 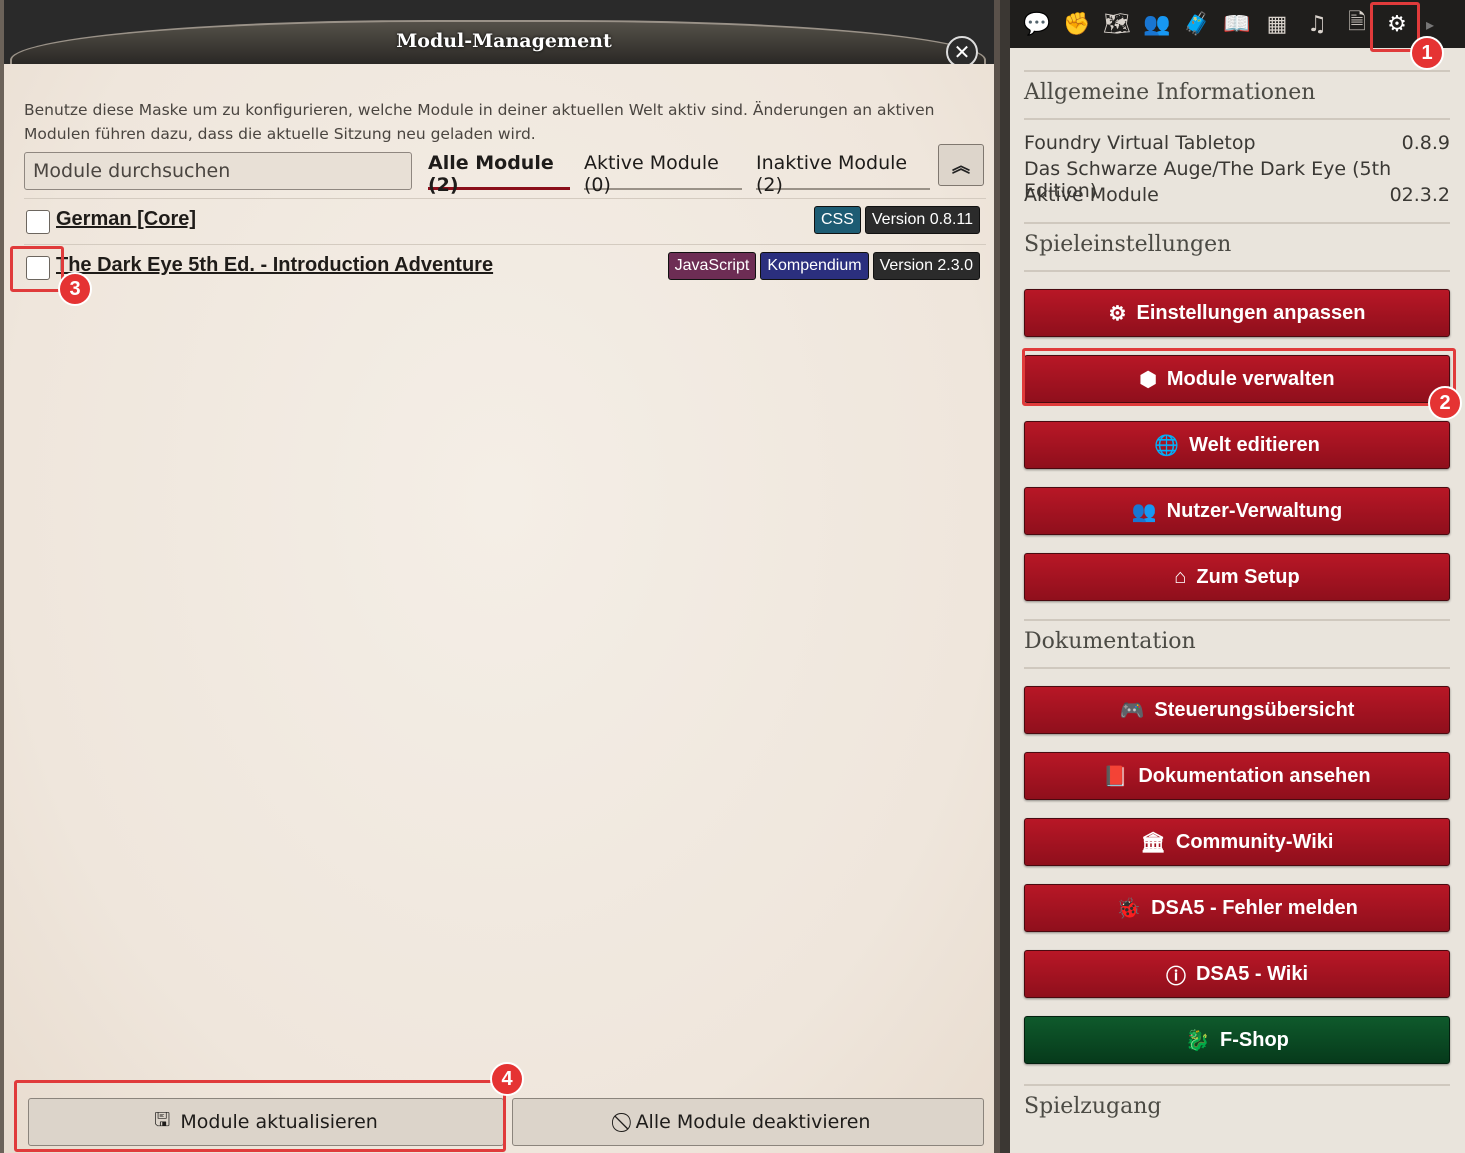 I want to click on info-row-modules: Aktive Module 02.3.2, so click(x=1237, y=195).